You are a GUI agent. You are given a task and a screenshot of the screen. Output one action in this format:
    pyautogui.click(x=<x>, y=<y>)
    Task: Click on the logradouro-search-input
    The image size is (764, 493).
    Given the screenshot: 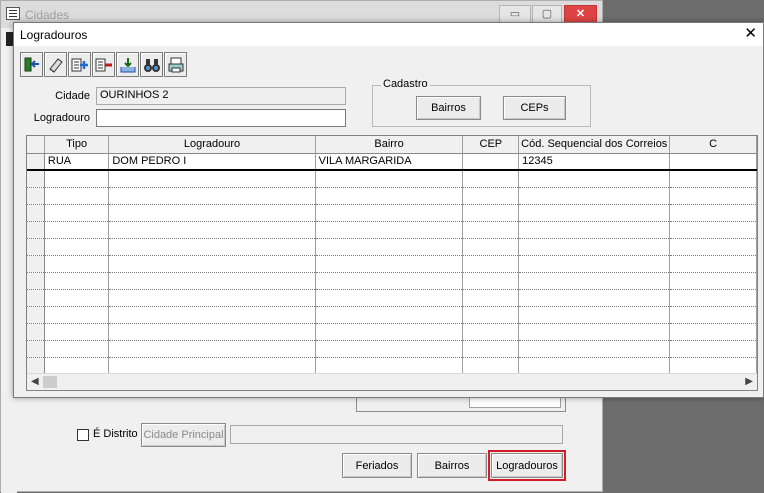 What is the action you would take?
    pyautogui.click(x=221, y=118)
    